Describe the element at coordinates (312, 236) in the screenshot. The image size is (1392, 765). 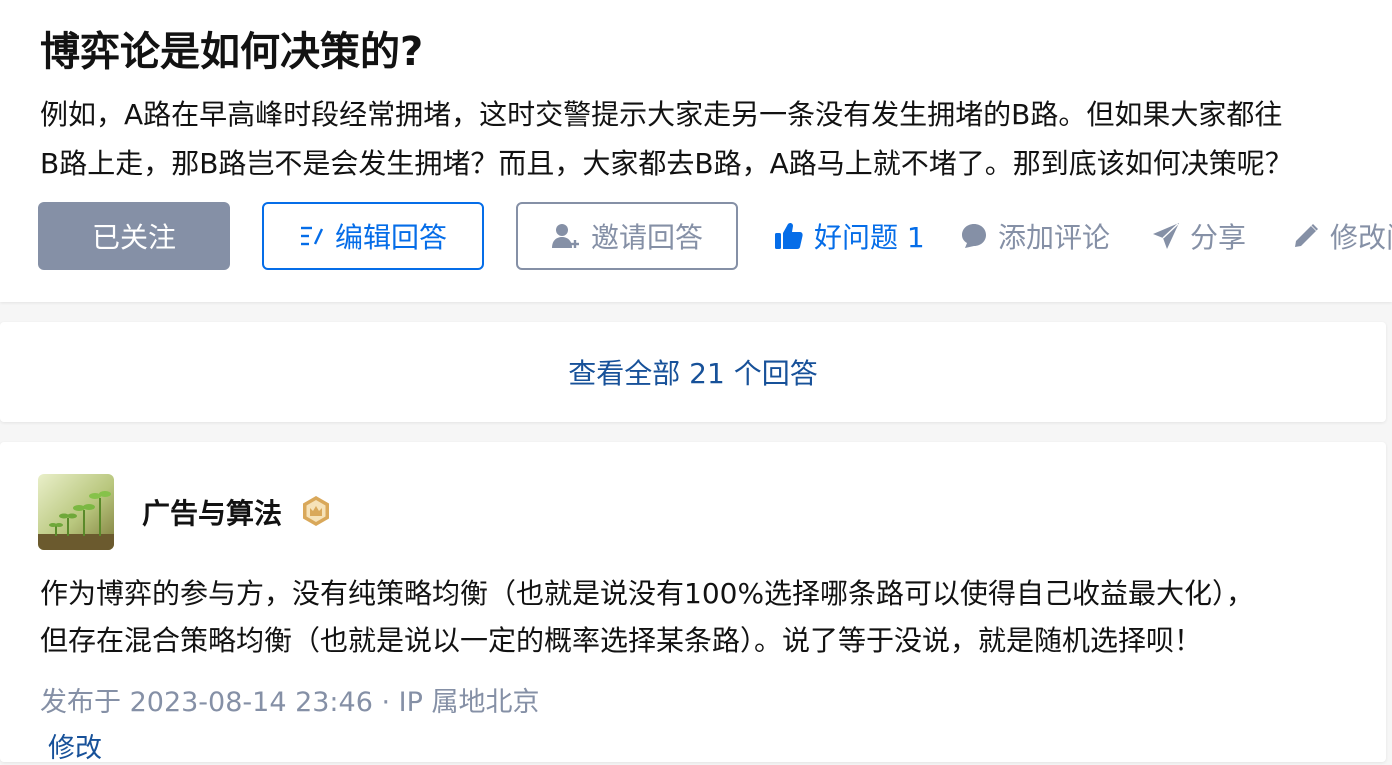
I see `edit-list-icon` at that location.